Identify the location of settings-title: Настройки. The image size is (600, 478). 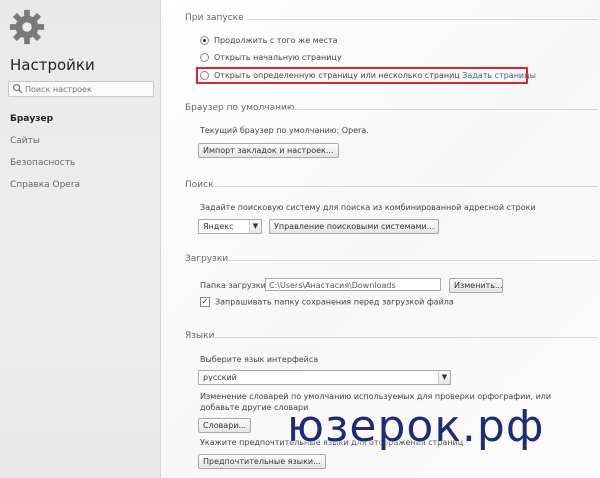
(52, 65).